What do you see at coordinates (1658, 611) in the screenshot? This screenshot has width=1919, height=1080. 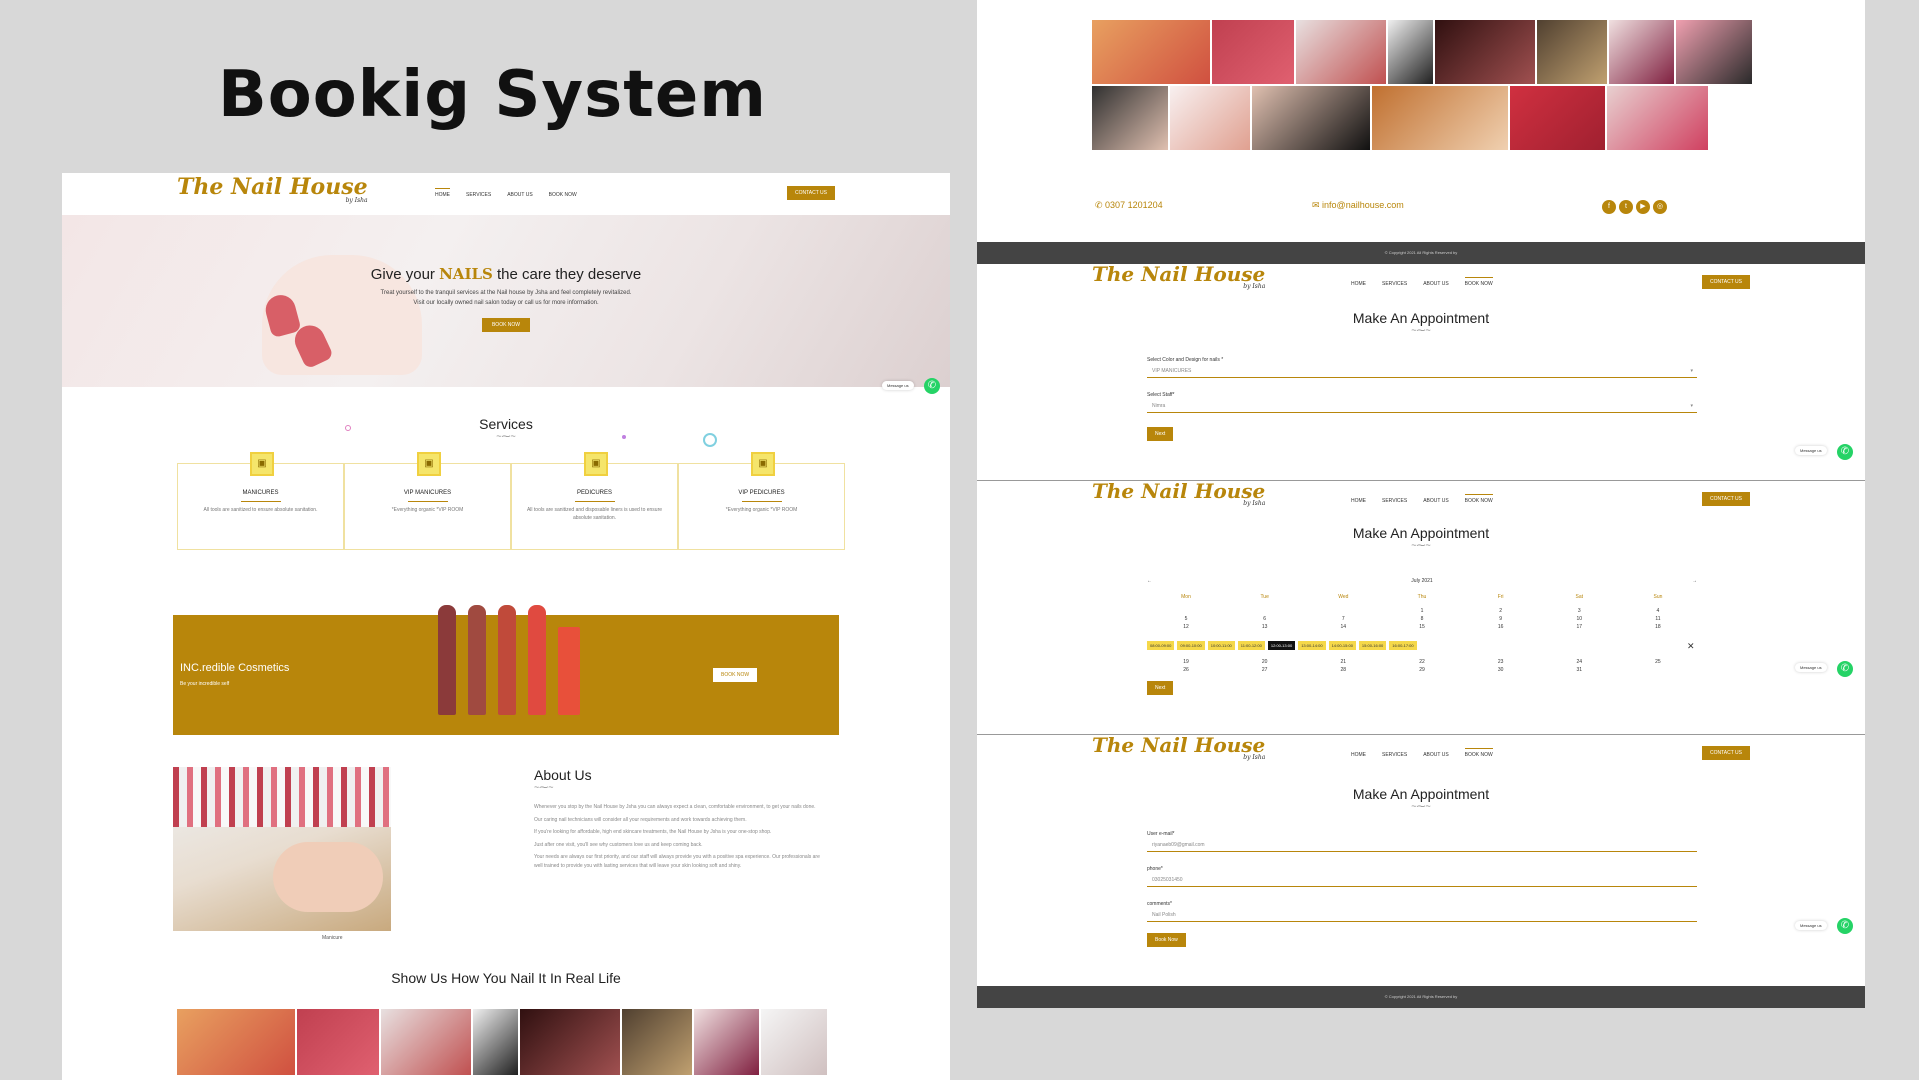 I see `calendar-day: 4` at bounding box center [1658, 611].